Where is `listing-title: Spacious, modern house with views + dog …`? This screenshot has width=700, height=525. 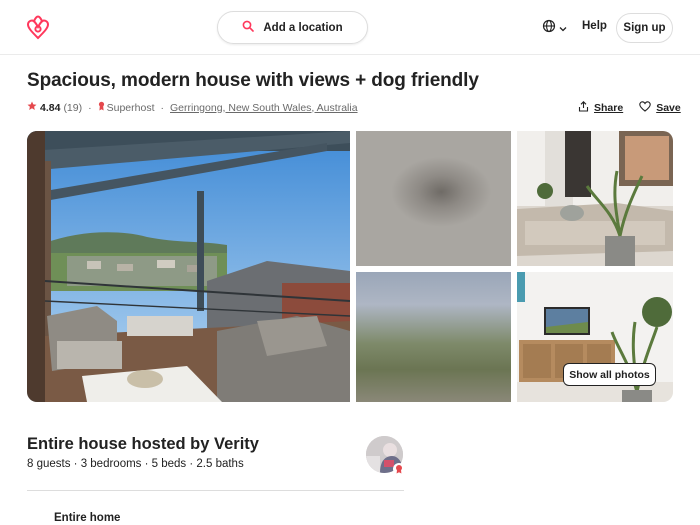 listing-title: Spacious, modern house with views + dog … is located at coordinates (253, 80).